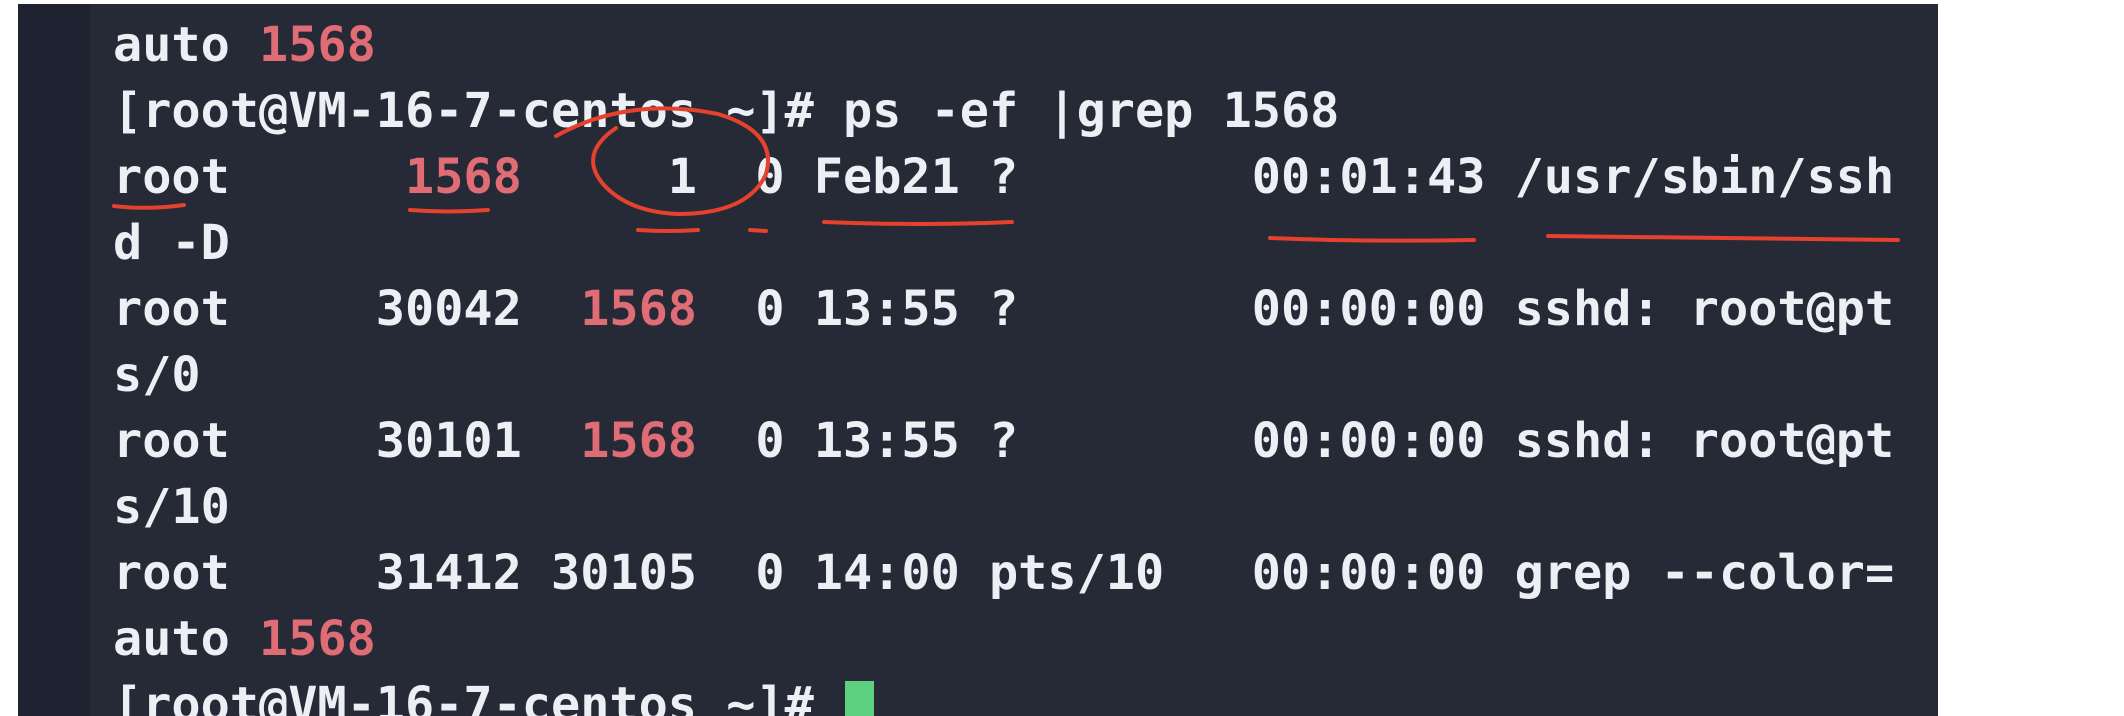 The image size is (2124, 716). I want to click on output-line: d -D, so click(171, 243).